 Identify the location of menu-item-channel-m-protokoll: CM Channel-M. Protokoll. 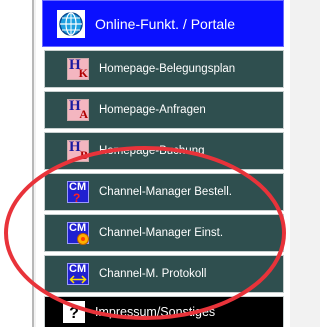
(164, 274).